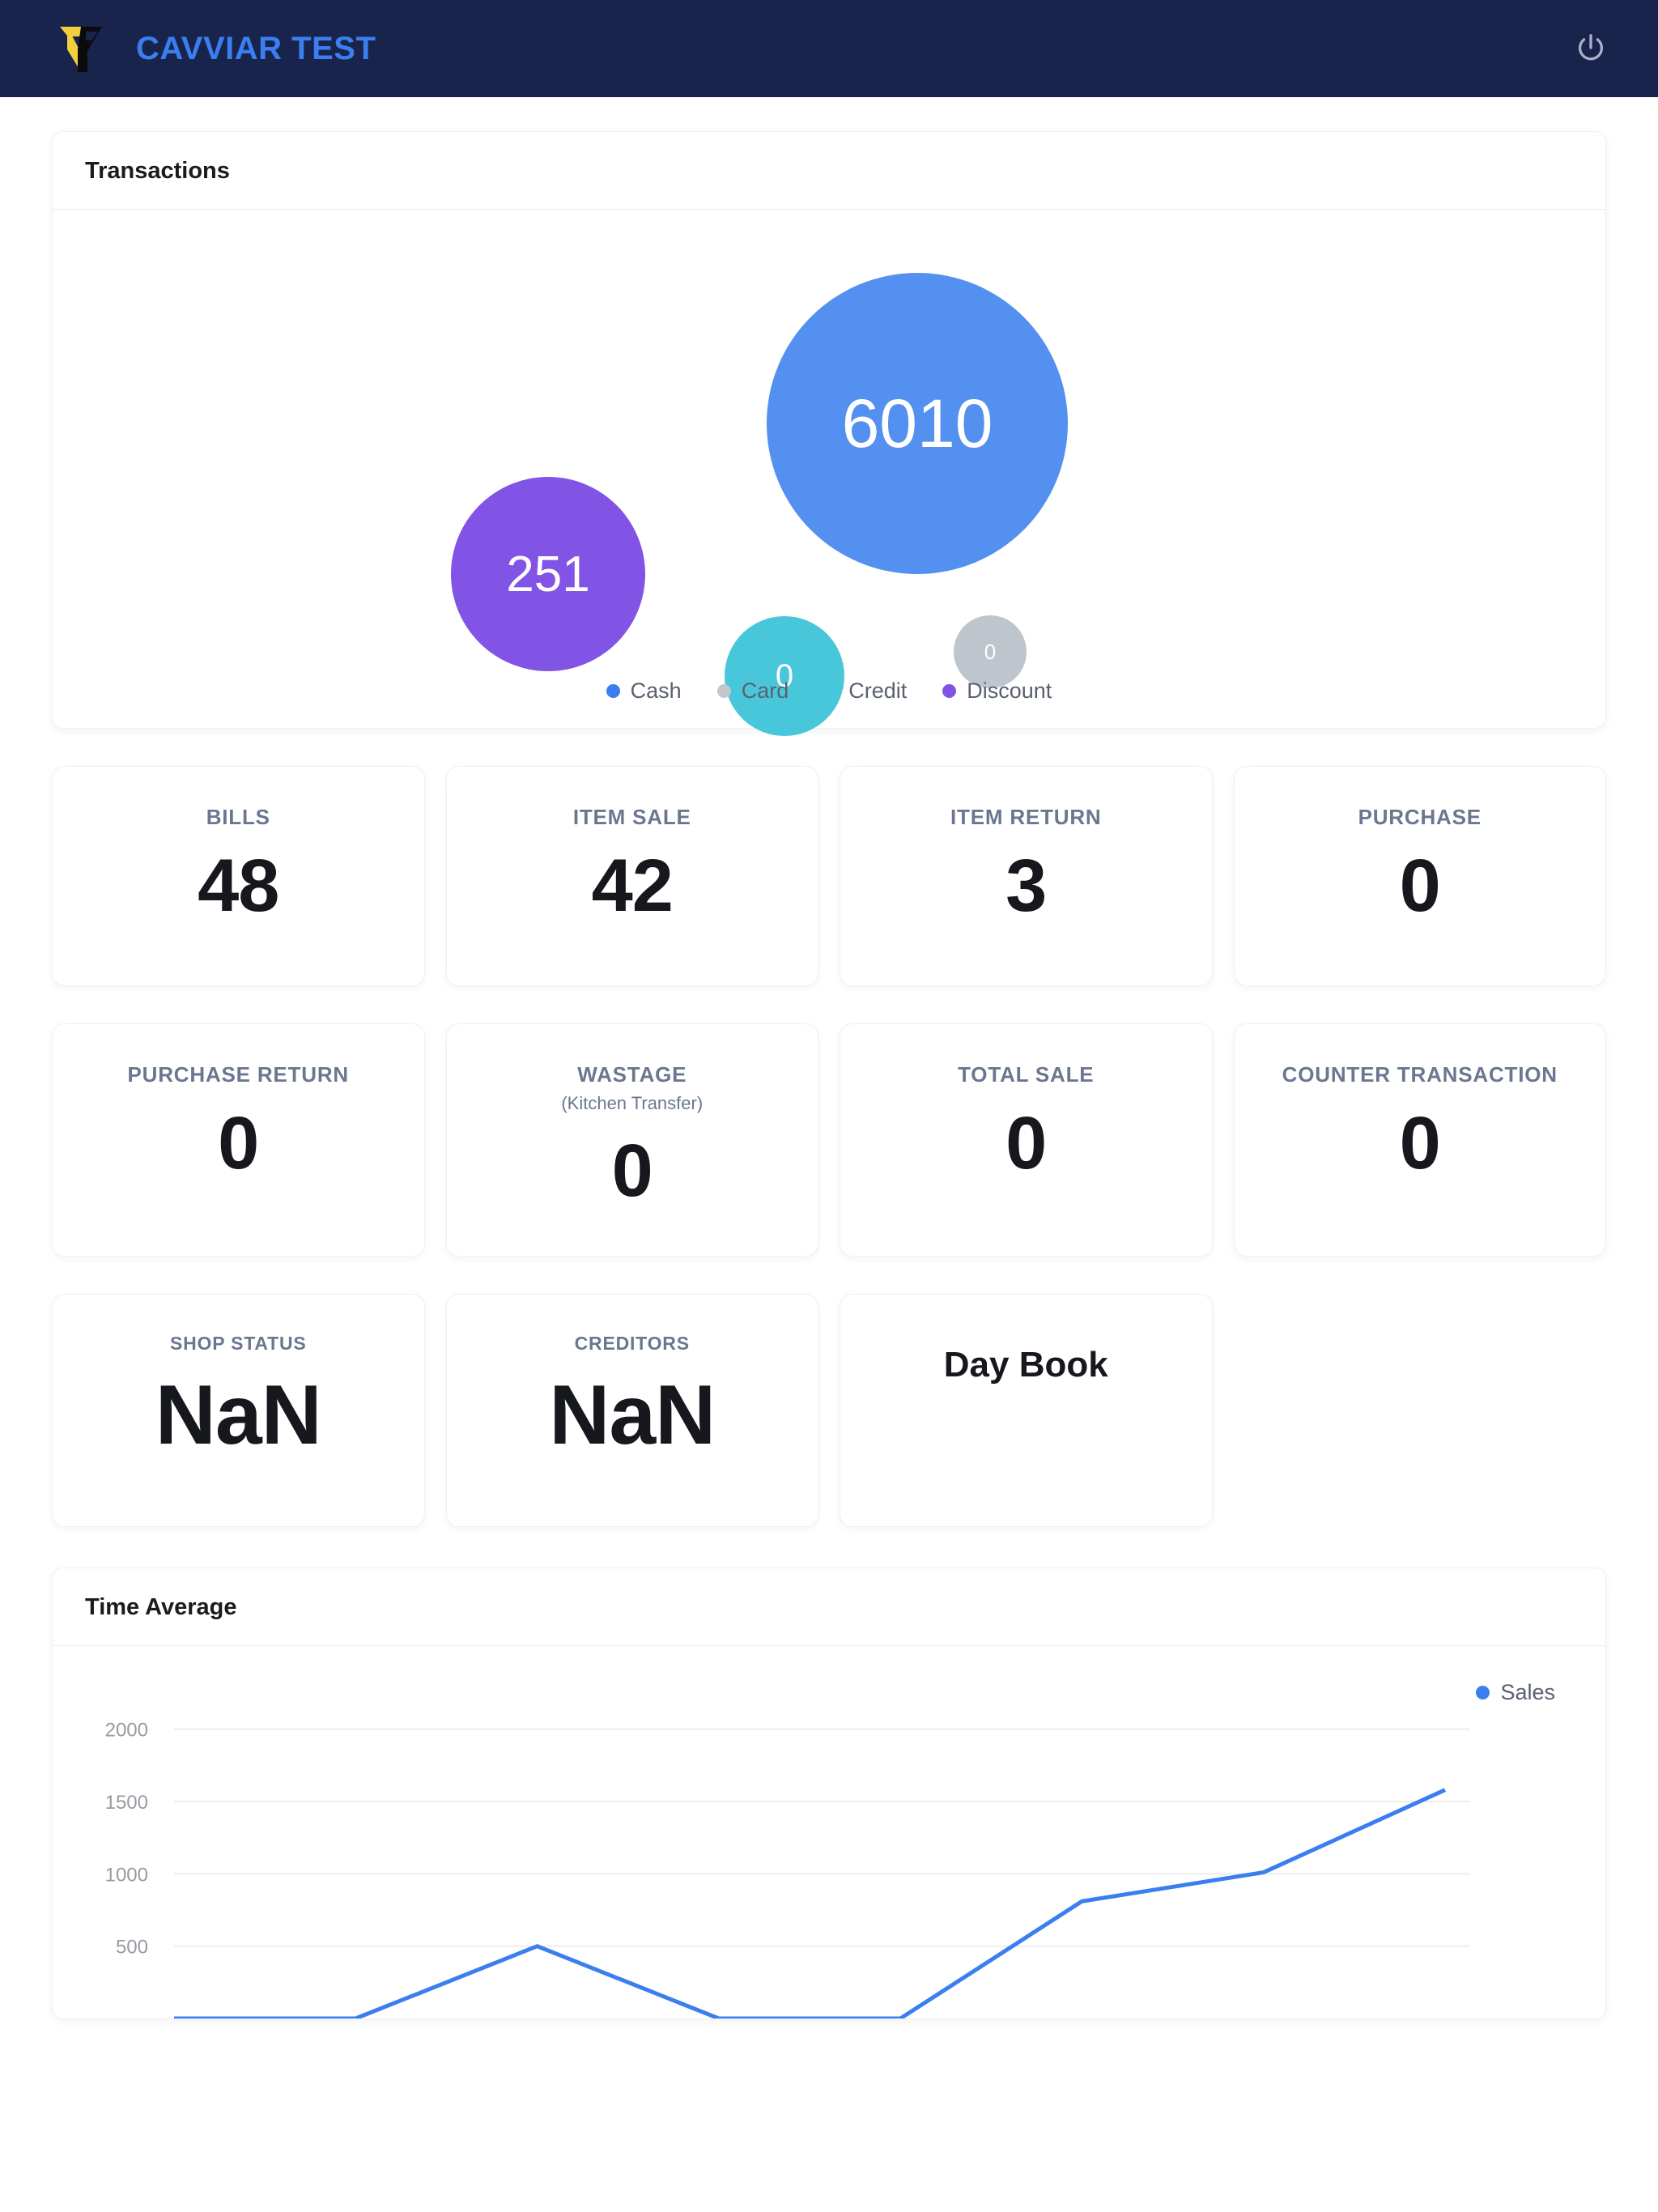  I want to click on time-average-panel-header: Time Average, so click(829, 1607).